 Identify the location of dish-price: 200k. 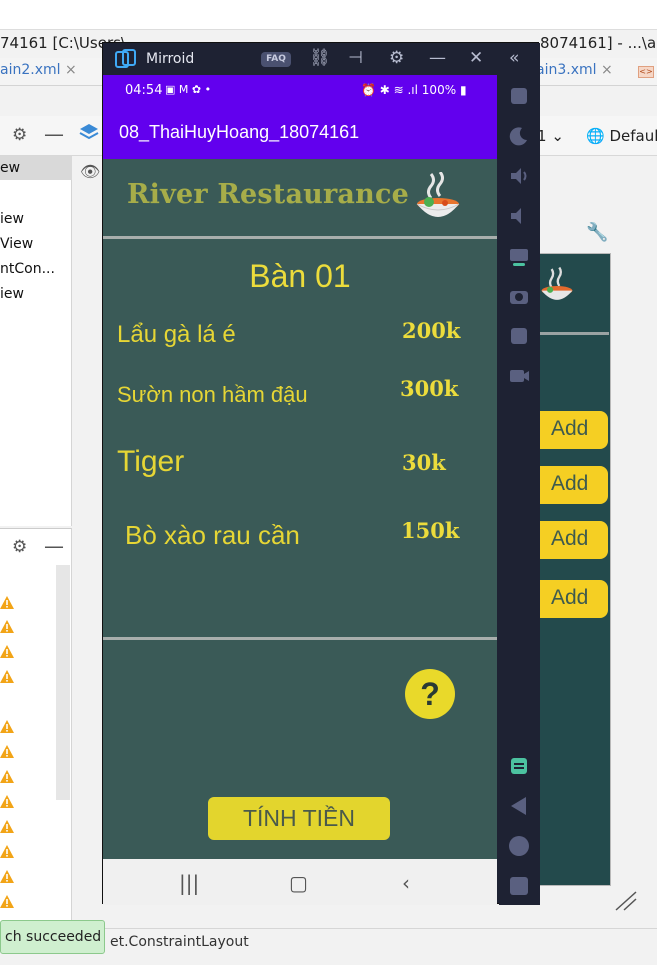
(431, 330).